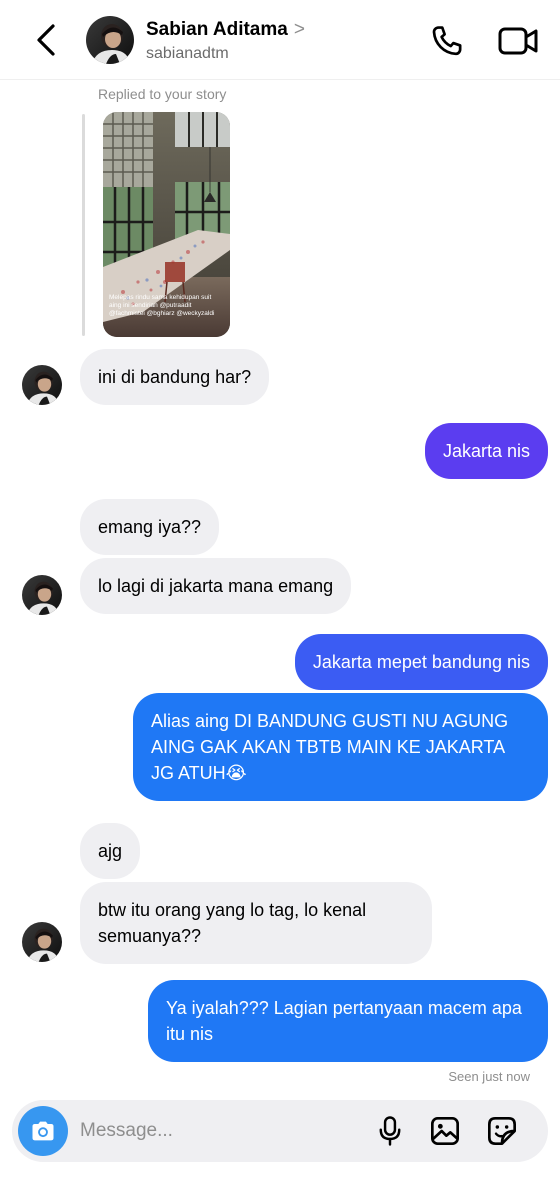  What do you see at coordinates (421, 662) in the screenshot?
I see `message-bubble-outgoing: Jakarta mepet bandung nis` at bounding box center [421, 662].